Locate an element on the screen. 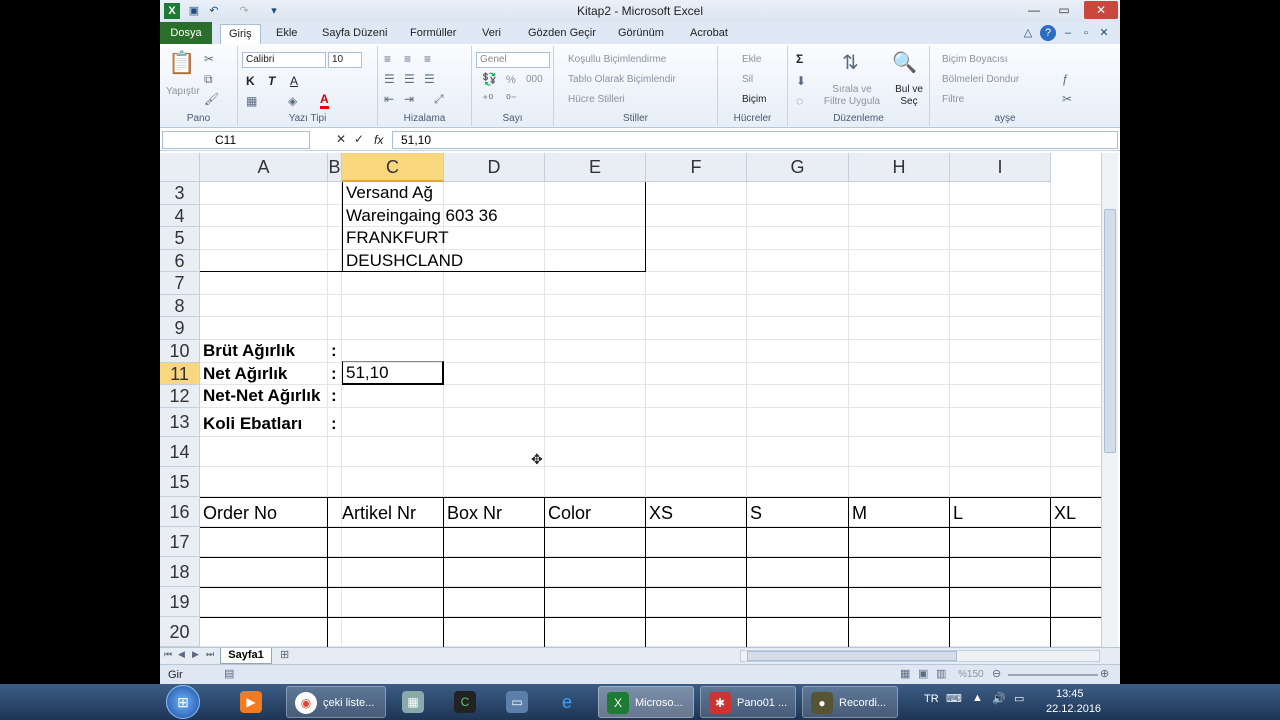 Image resolution: width=1280 pixels, height=720 pixels. font-name-combo: Calibri is located at coordinates (284, 60).